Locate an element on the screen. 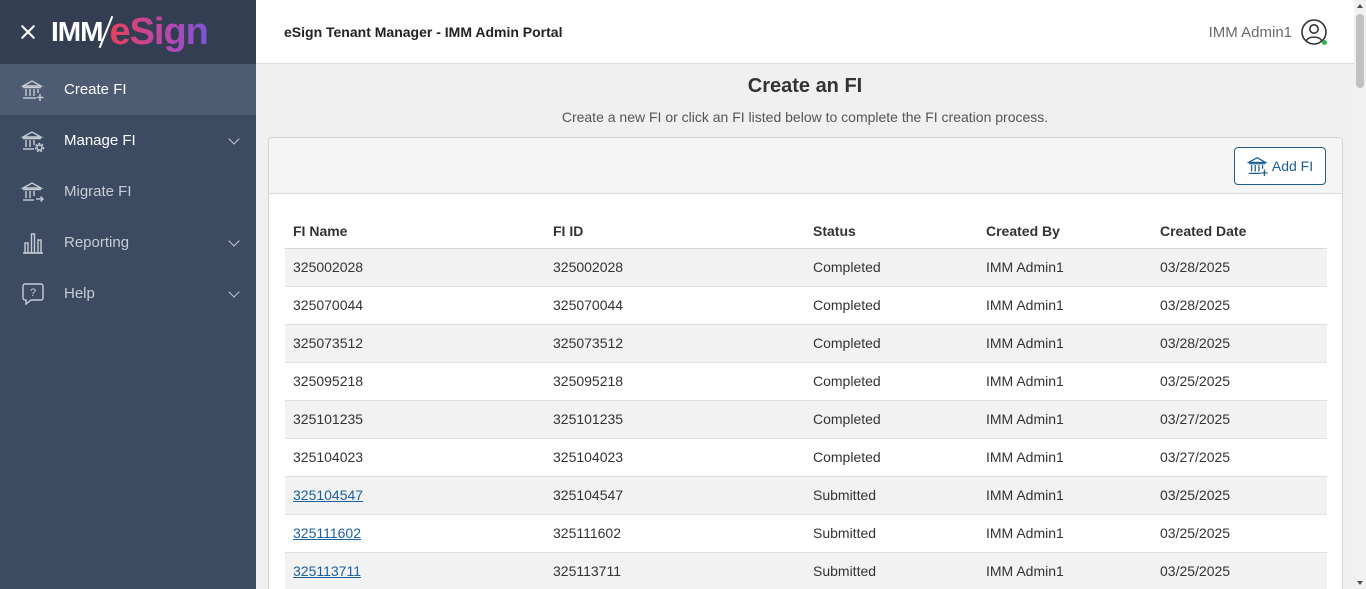 Image resolution: width=1366 pixels, height=589 pixels. card-toolbar: Add FI is located at coordinates (805, 166).